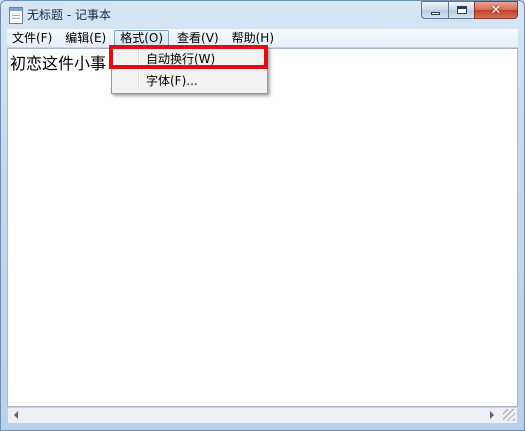  Describe the element at coordinates (262, 15) in the screenshot. I see `title-bar: 无标题 - 记事本 ✕` at that location.